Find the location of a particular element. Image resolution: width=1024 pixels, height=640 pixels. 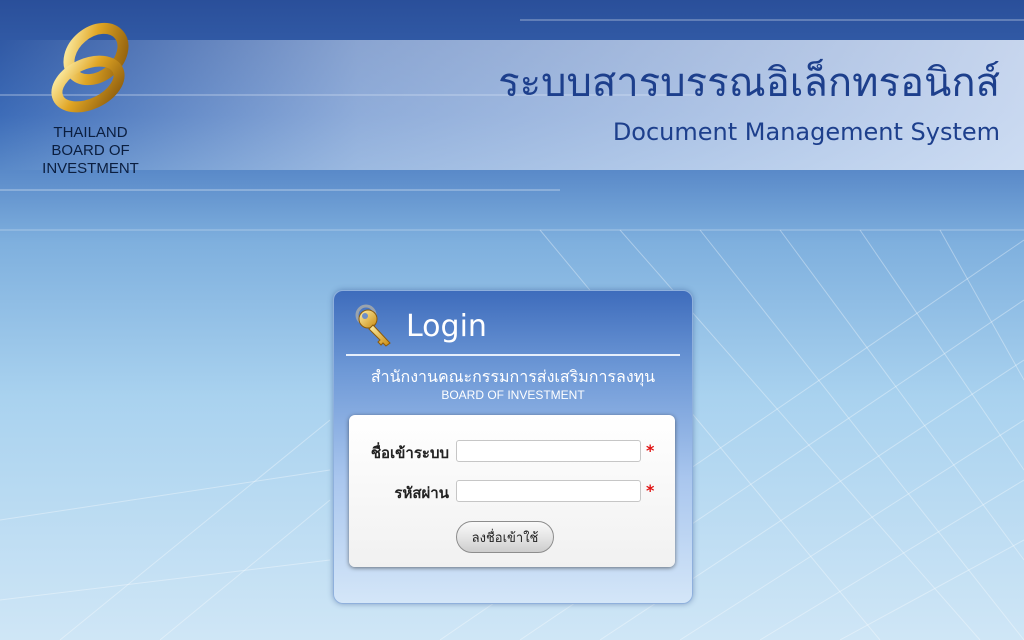

password-label: รหัสผ่าน is located at coordinates (421, 493).